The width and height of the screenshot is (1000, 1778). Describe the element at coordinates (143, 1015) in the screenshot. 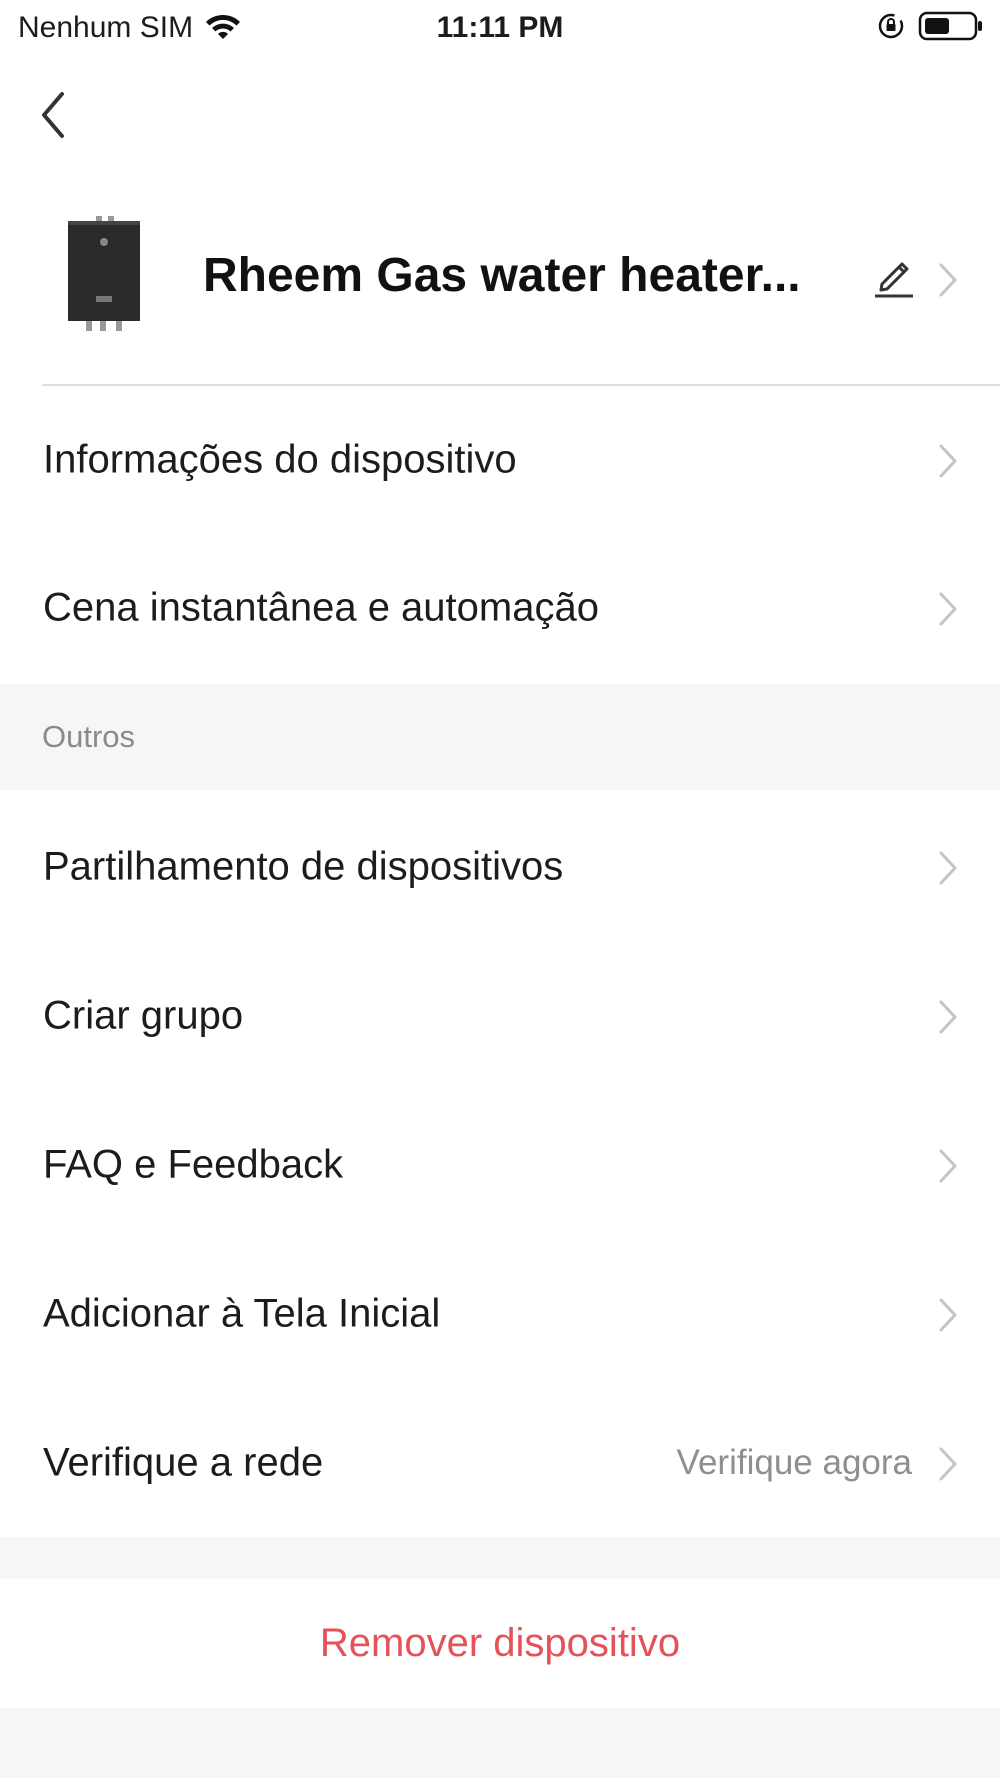

I see `create-group-label: Criar grupo` at that location.